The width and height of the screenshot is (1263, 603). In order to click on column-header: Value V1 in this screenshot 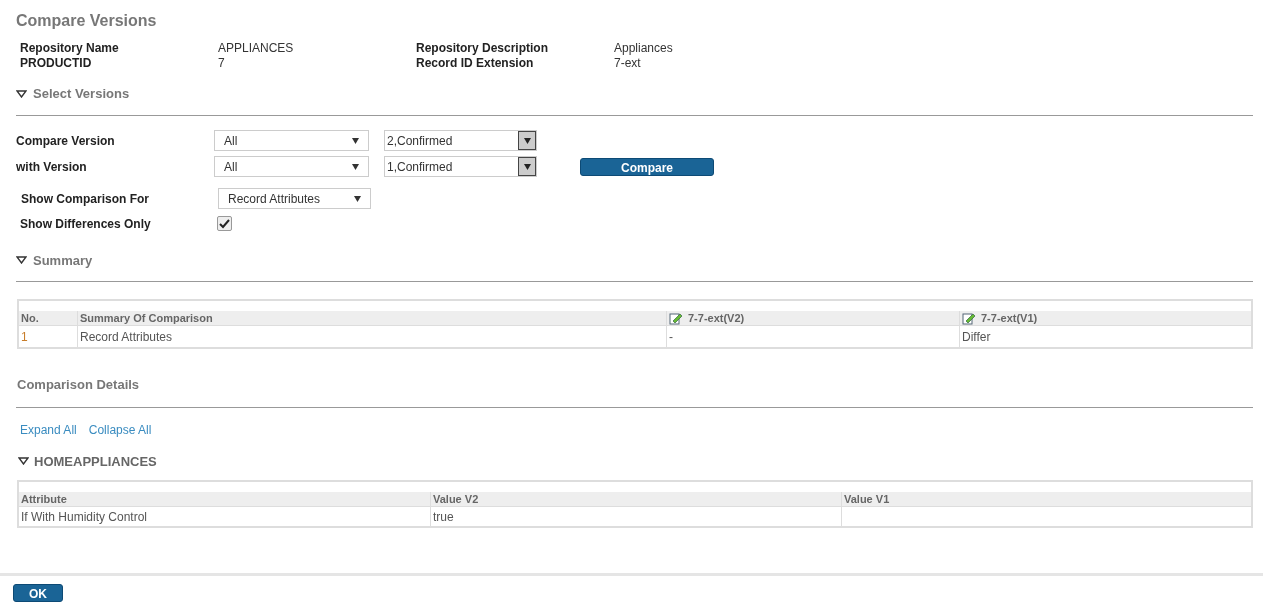, I will do `click(867, 499)`.